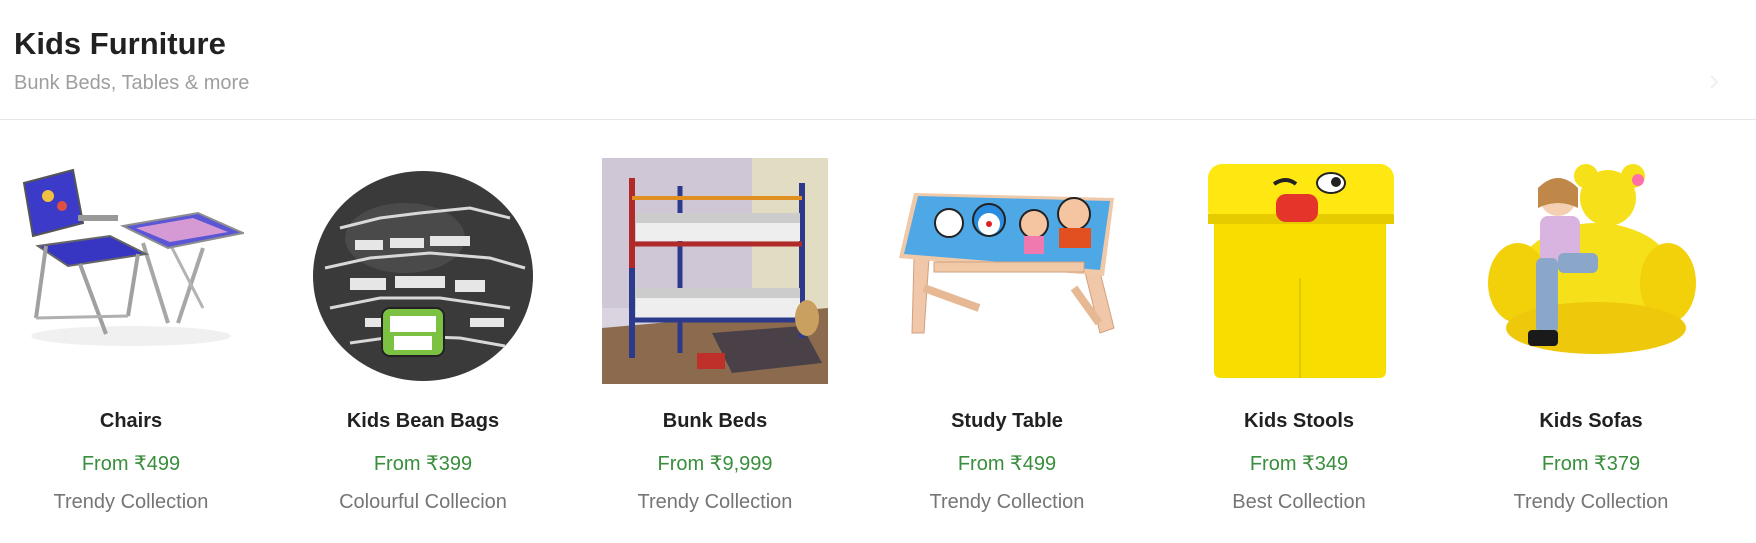 The image size is (1756, 543). I want to click on product-name: Bunk Beds, so click(715, 421).